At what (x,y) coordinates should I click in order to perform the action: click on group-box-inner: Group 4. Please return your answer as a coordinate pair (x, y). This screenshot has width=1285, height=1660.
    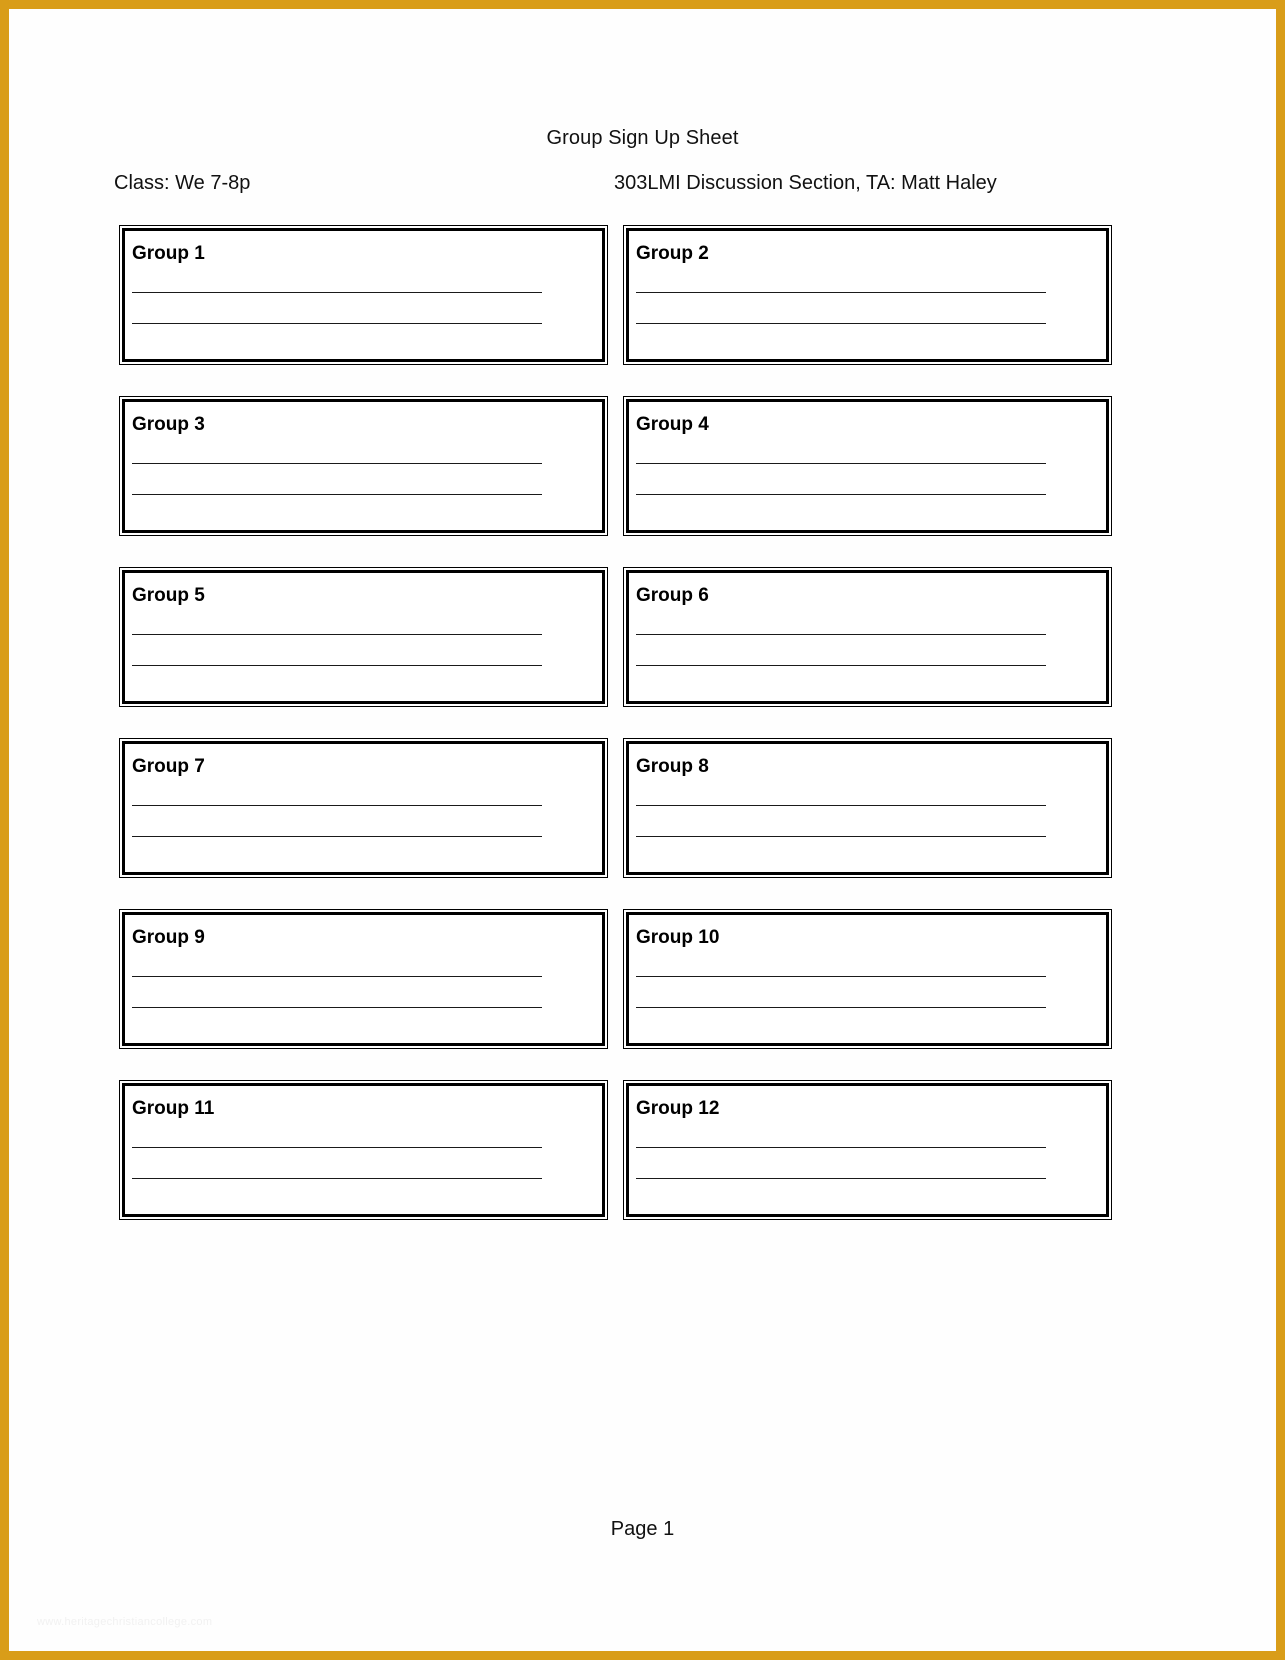
    Looking at the image, I should click on (867, 466).